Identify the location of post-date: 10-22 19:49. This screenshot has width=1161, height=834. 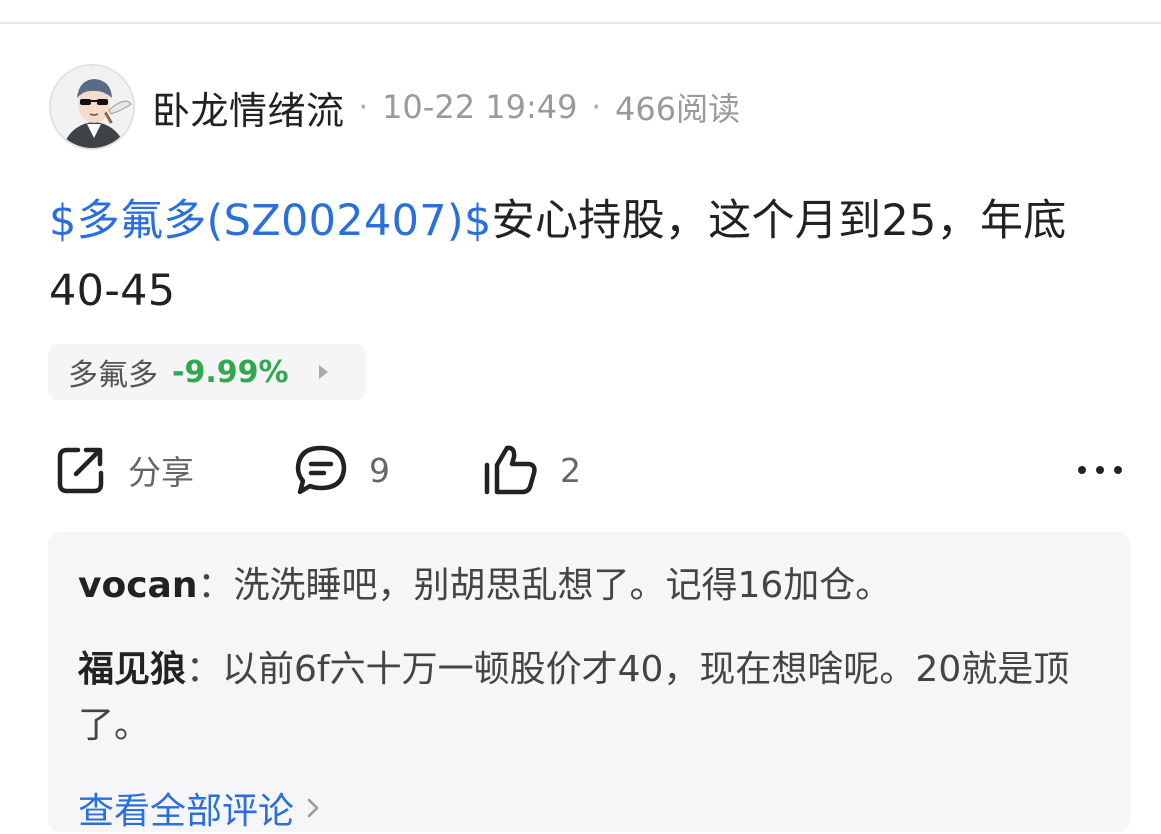
(480, 107).